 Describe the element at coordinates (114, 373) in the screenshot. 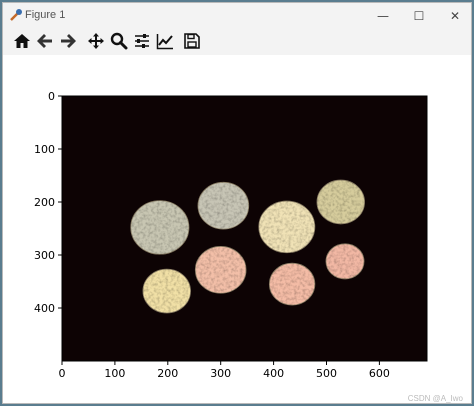

I see `x-tick-label: 100` at that location.